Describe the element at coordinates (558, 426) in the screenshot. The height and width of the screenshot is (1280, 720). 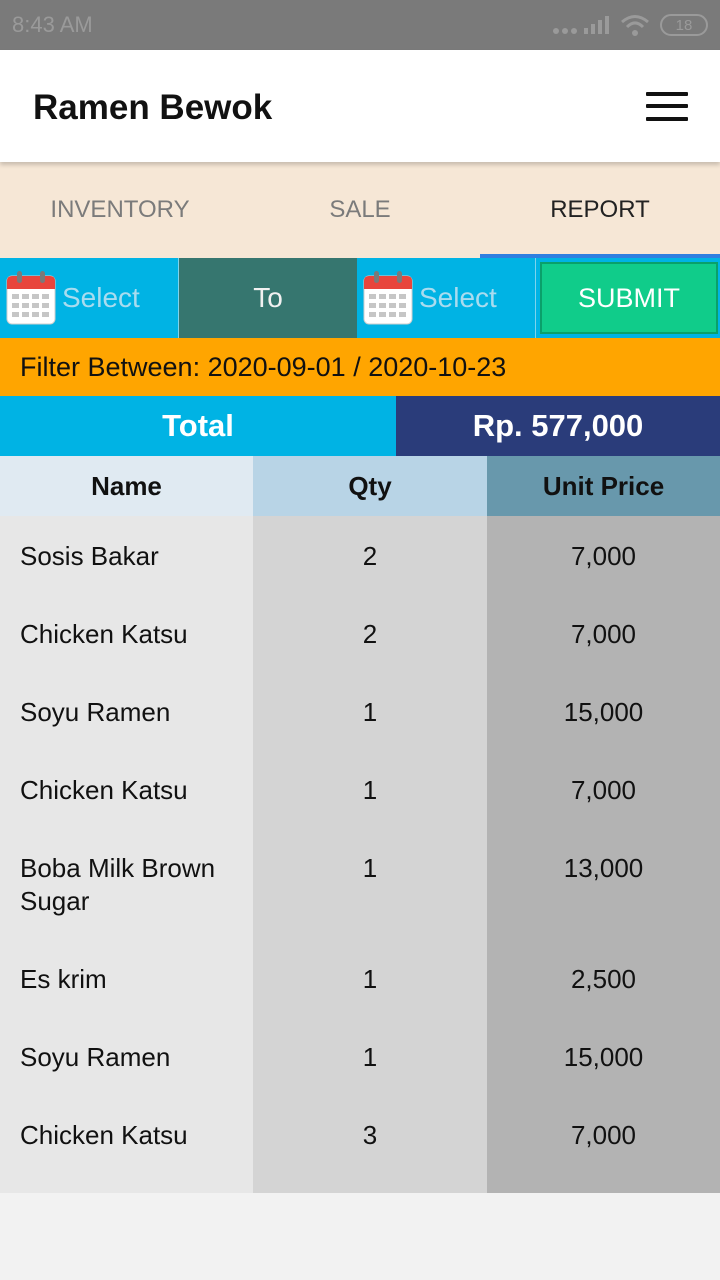
I see `total-value: Rp. 577,000` at that location.